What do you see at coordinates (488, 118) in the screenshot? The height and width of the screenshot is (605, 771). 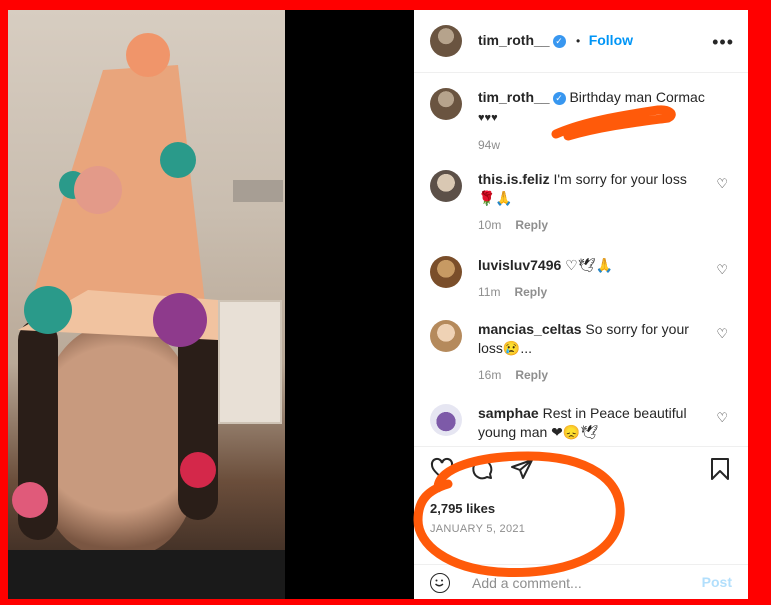 I see `caption-hearts: ♥♥♥` at bounding box center [488, 118].